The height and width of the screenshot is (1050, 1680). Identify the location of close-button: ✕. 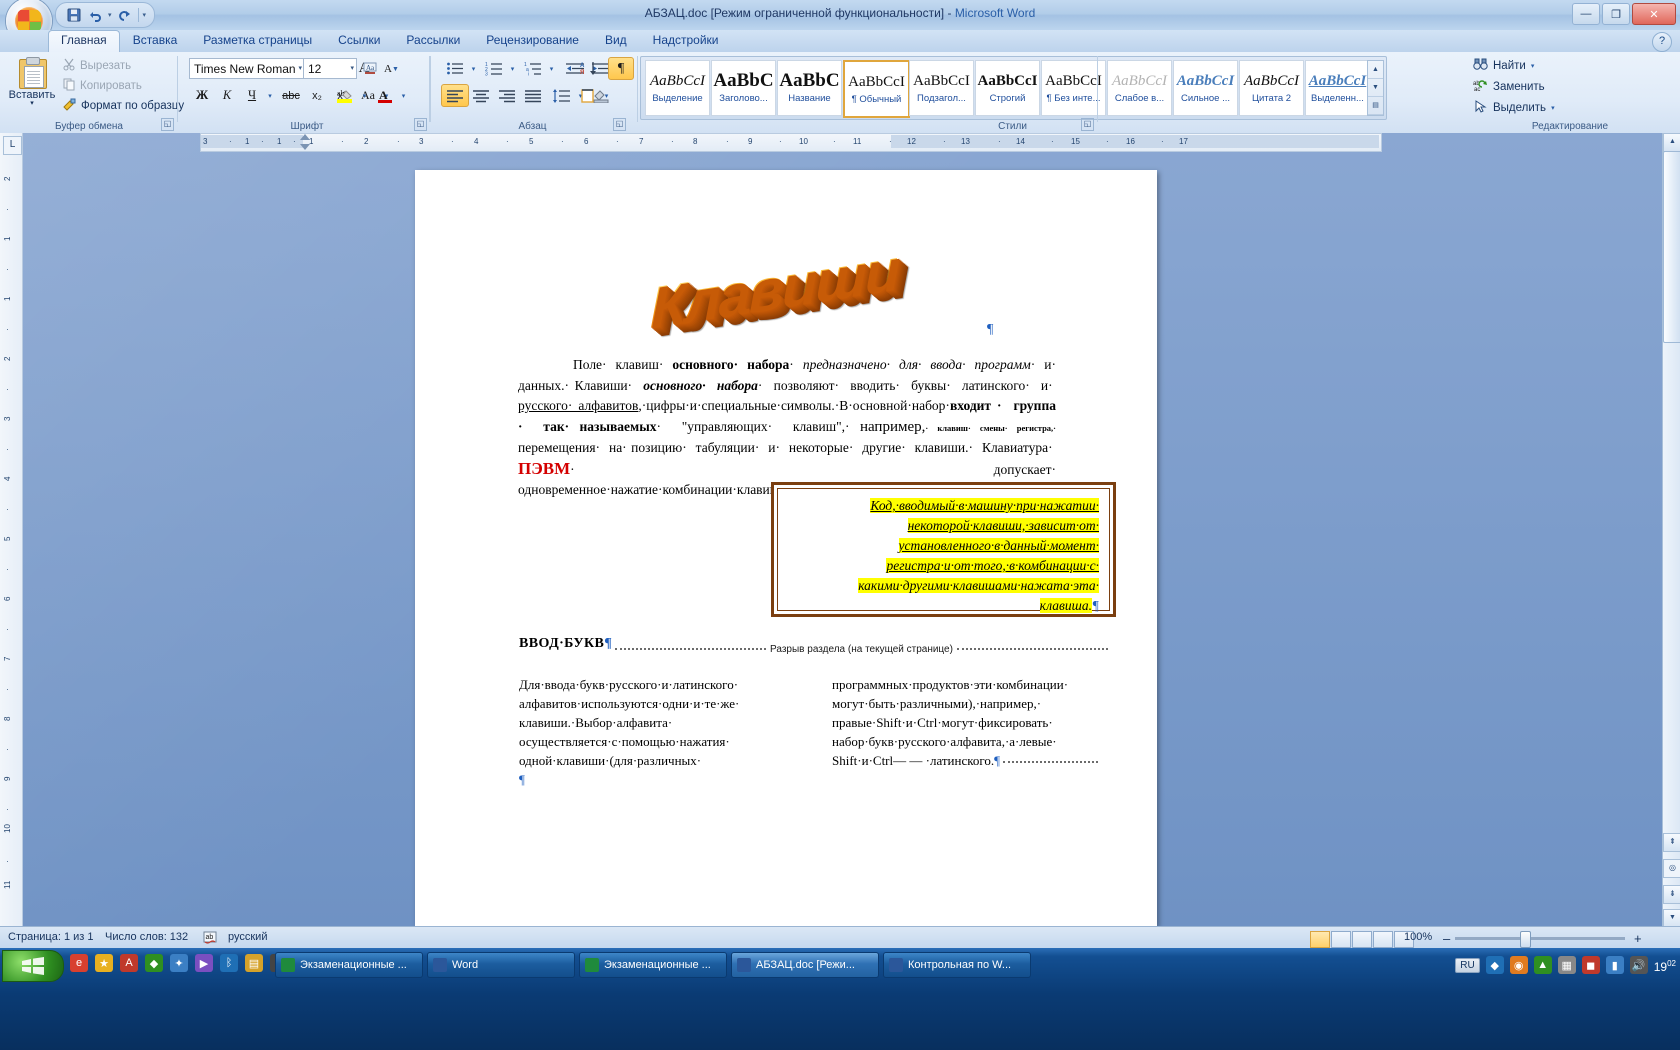
(1654, 14).